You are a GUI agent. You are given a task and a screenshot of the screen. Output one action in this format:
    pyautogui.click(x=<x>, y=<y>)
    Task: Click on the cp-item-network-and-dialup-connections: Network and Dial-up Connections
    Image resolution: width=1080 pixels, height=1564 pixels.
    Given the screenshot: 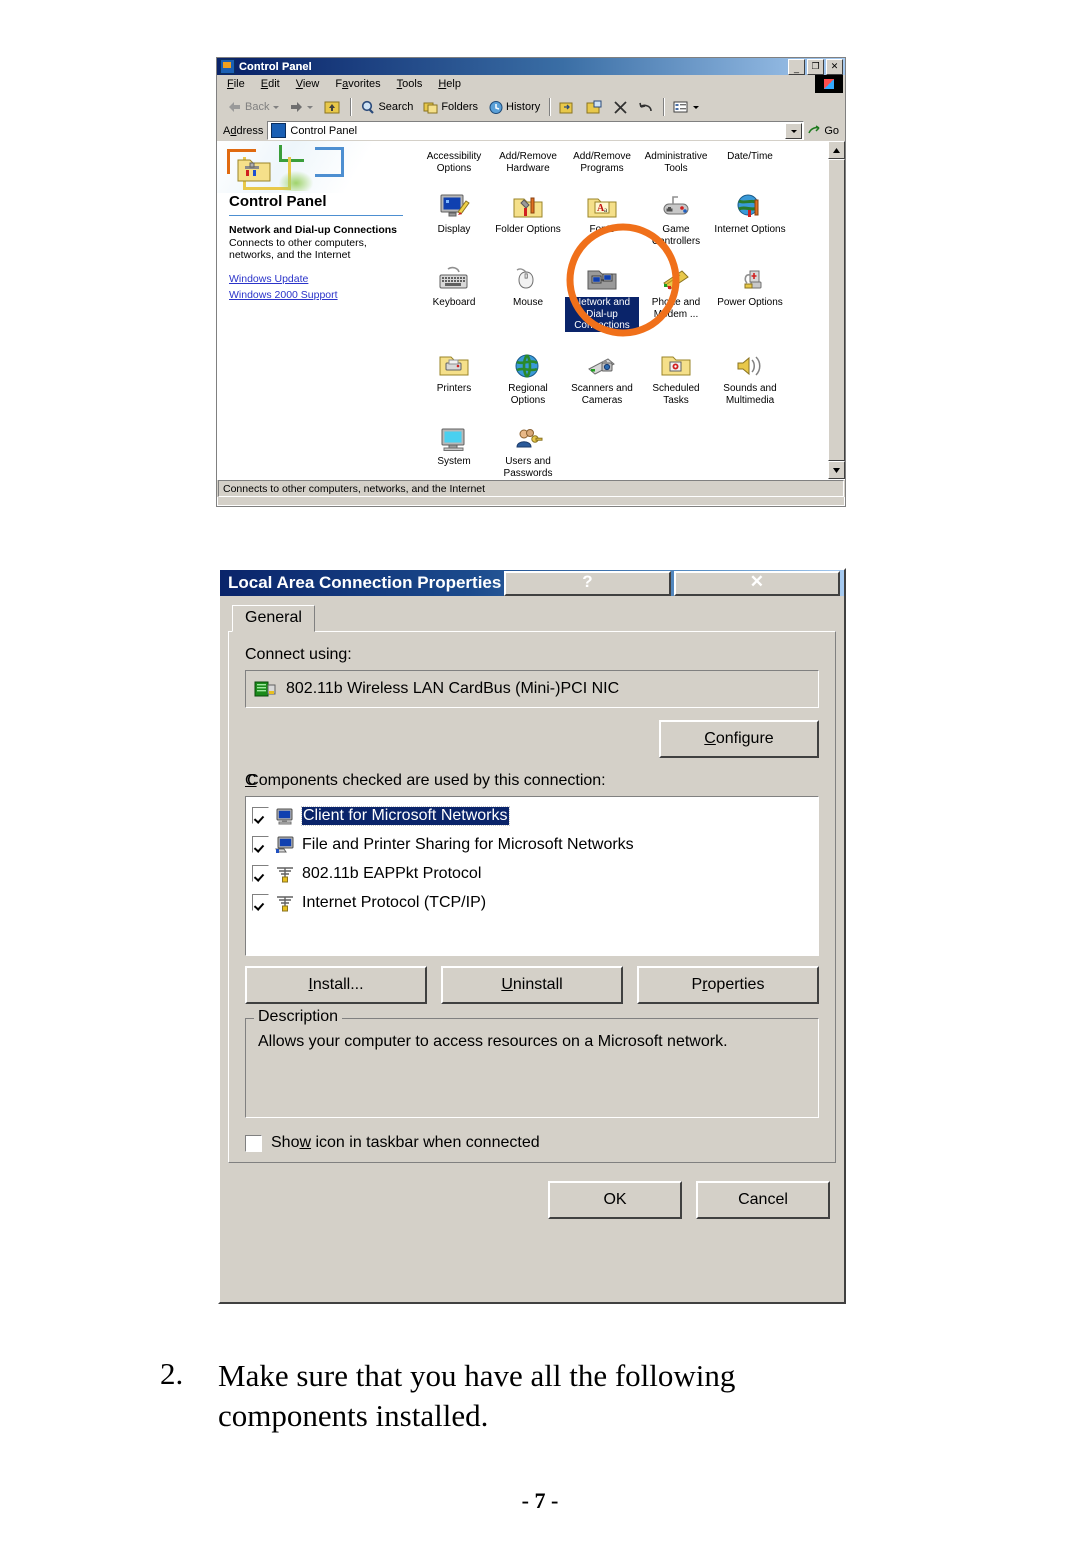 What is the action you would take?
    pyautogui.click(x=602, y=297)
    